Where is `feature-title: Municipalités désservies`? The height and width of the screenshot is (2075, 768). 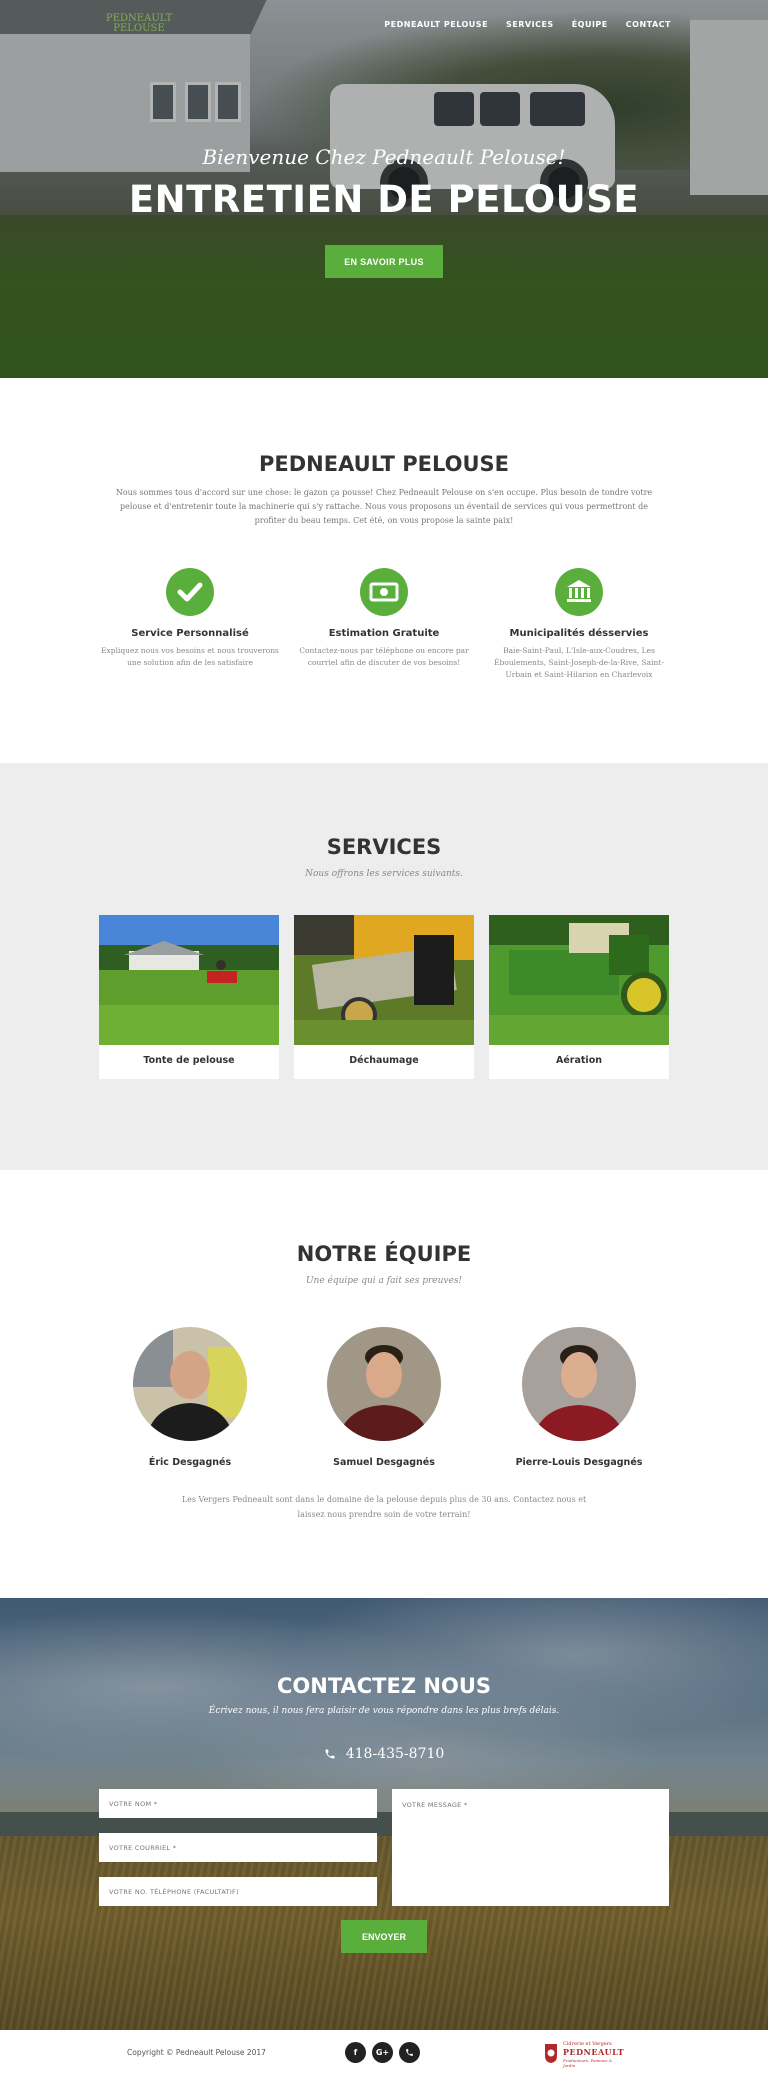 feature-title: Municipalités désservies is located at coordinates (579, 633).